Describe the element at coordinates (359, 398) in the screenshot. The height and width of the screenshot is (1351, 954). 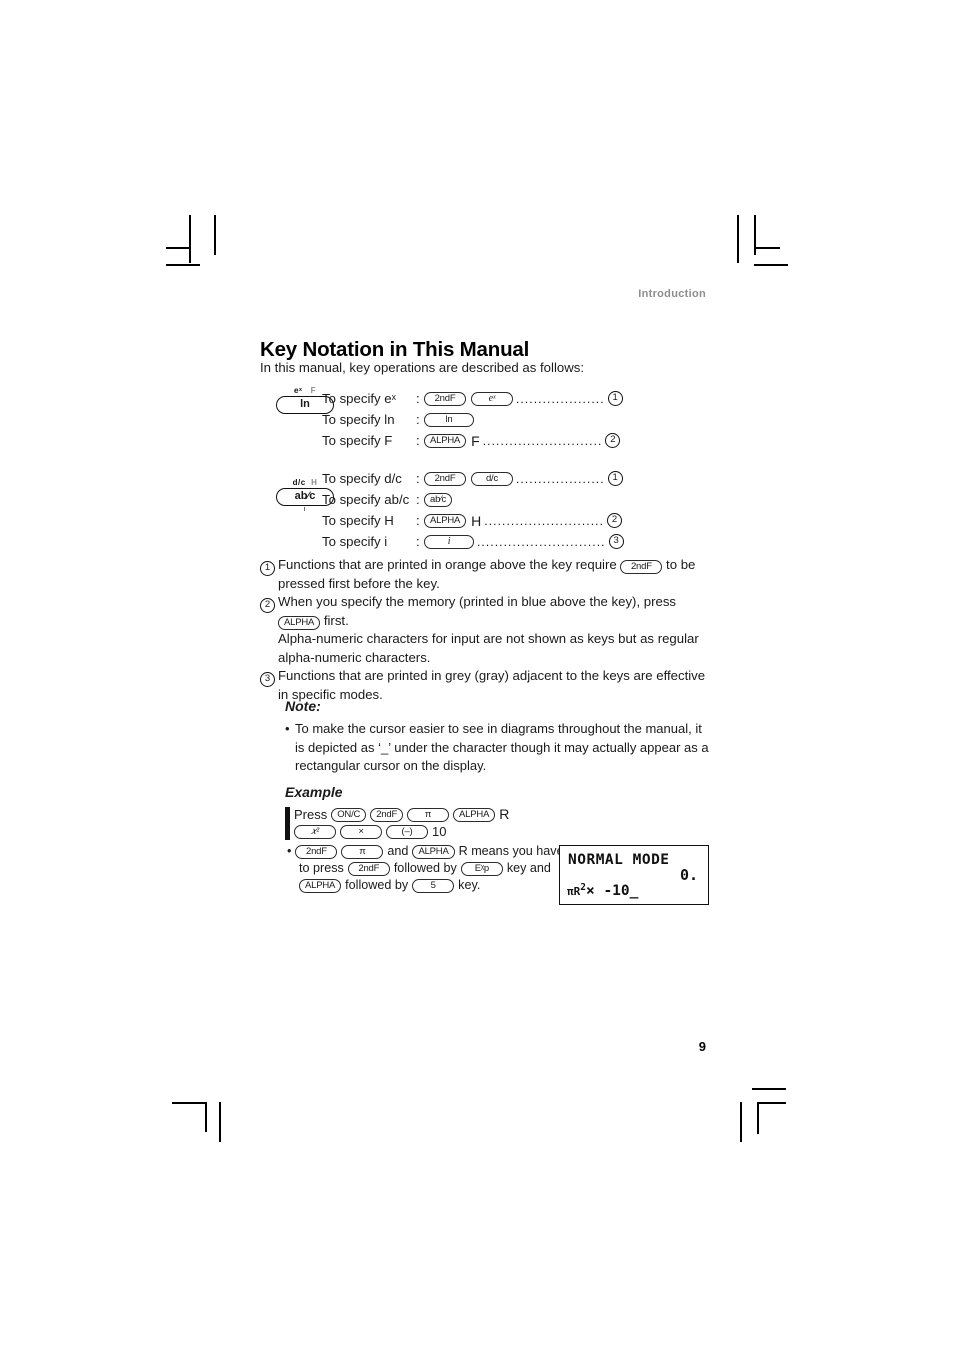
I see `notation-row-label: To specify eˣ` at that location.